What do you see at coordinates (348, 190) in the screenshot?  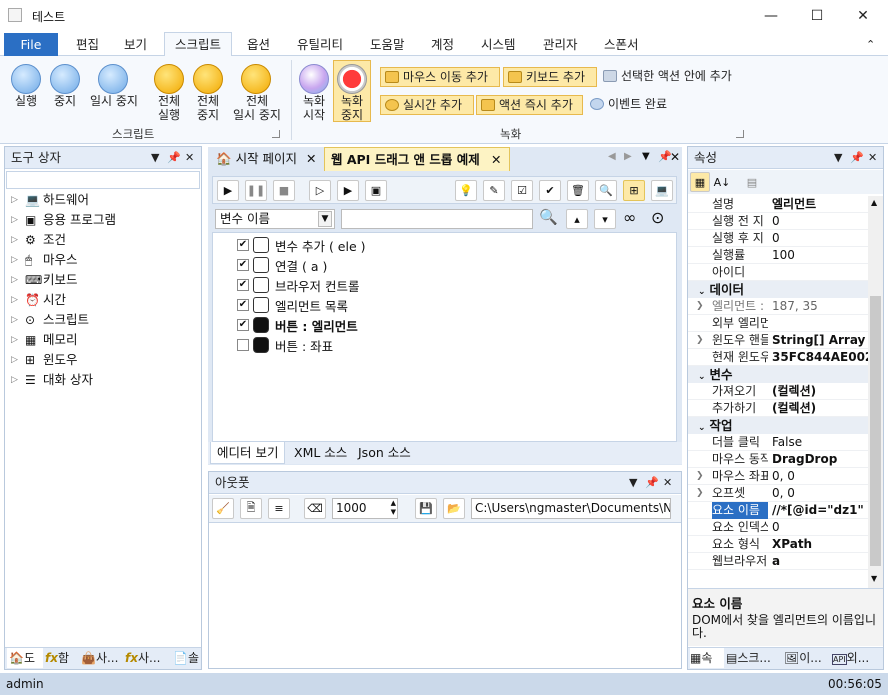 I see `play-box-icon: ▶` at bounding box center [348, 190].